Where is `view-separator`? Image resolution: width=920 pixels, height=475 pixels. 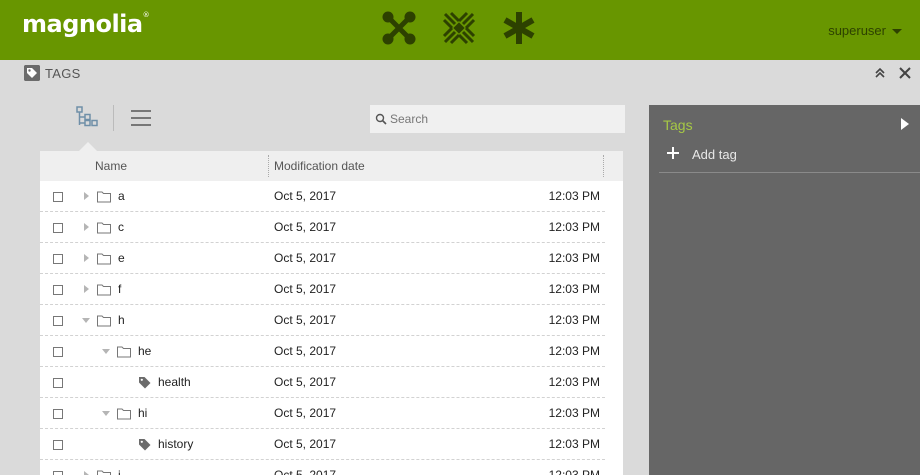 view-separator is located at coordinates (113, 118).